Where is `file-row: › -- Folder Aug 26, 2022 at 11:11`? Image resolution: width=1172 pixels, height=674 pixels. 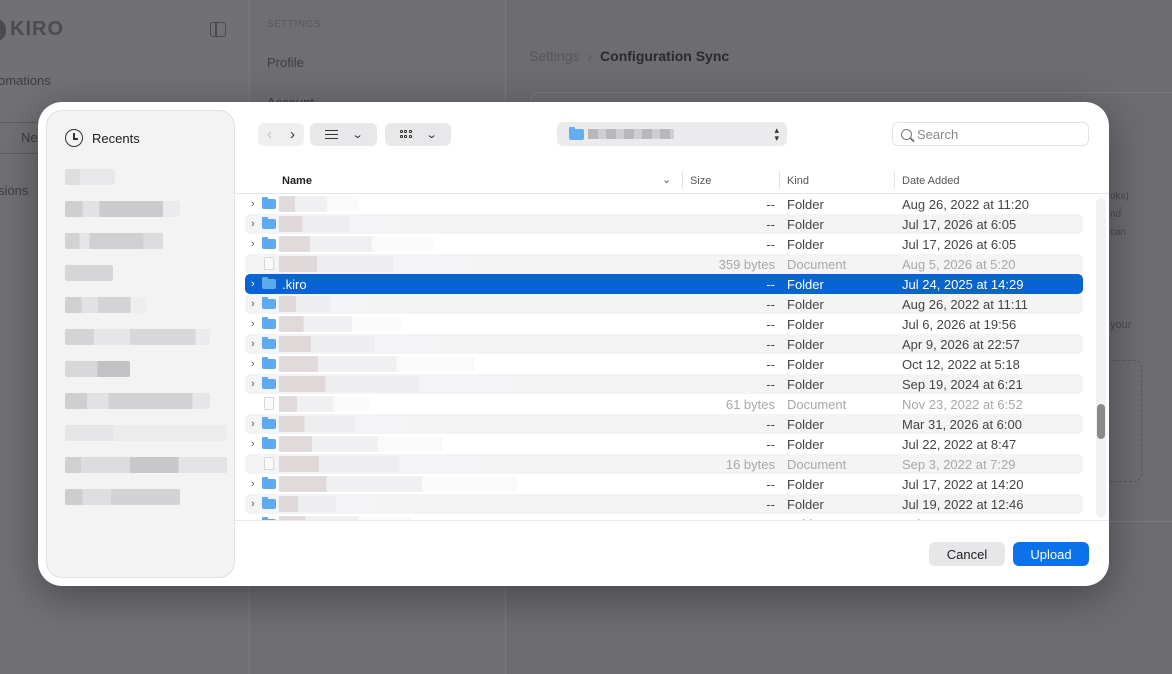 file-row: › -- Folder Aug 26, 2022 at 11:11 is located at coordinates (672, 304).